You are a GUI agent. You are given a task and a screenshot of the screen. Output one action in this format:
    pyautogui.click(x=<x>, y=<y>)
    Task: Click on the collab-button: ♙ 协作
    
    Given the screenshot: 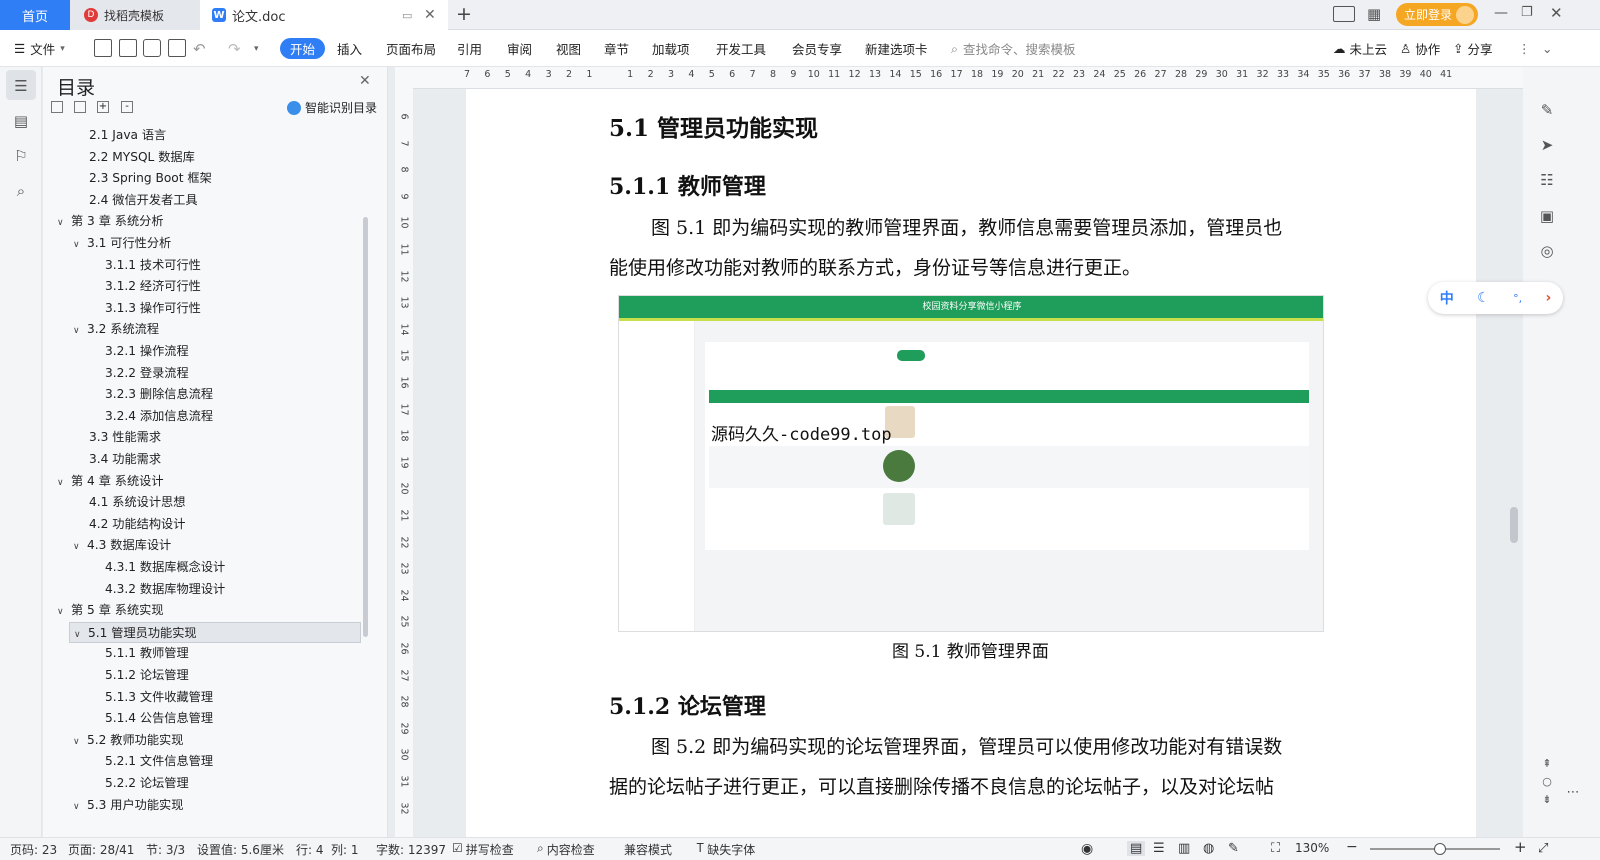 What is the action you would take?
    pyautogui.click(x=1420, y=48)
    